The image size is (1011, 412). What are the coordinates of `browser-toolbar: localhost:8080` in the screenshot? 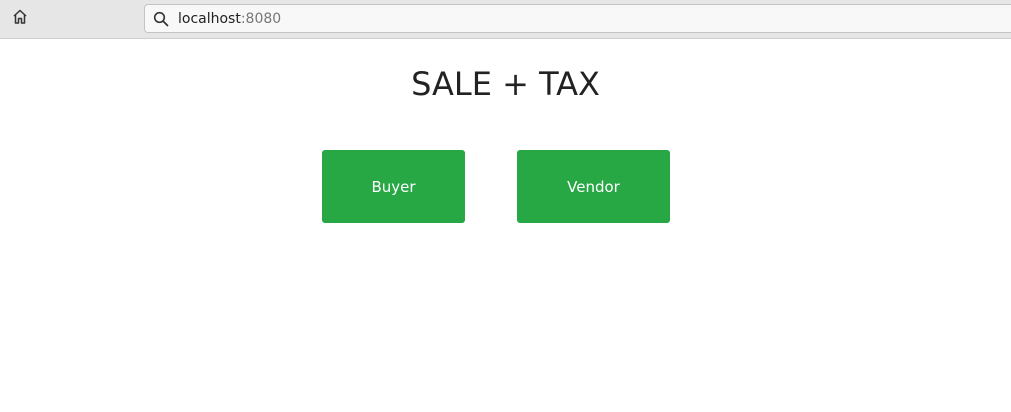 It's located at (505, 19).